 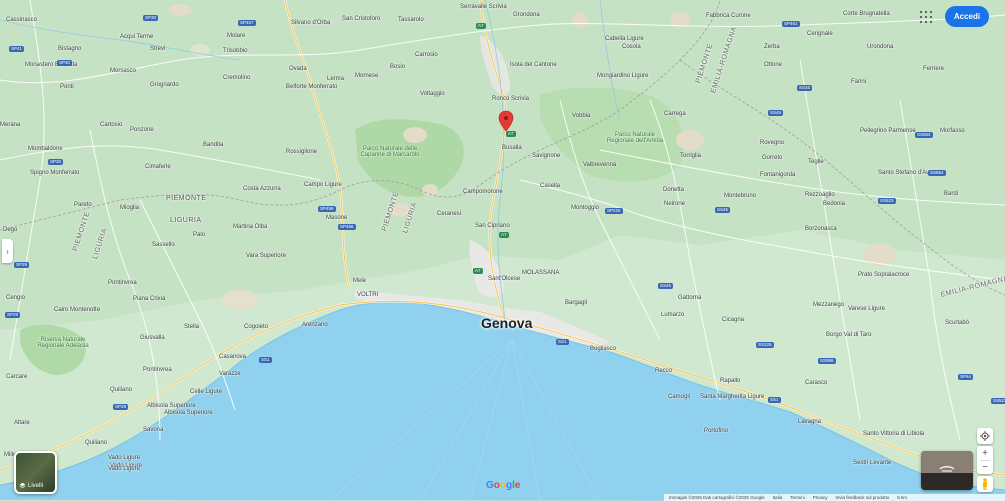 What do you see at coordinates (985, 467) in the screenshot?
I see `zoom-out-button: −` at bounding box center [985, 467].